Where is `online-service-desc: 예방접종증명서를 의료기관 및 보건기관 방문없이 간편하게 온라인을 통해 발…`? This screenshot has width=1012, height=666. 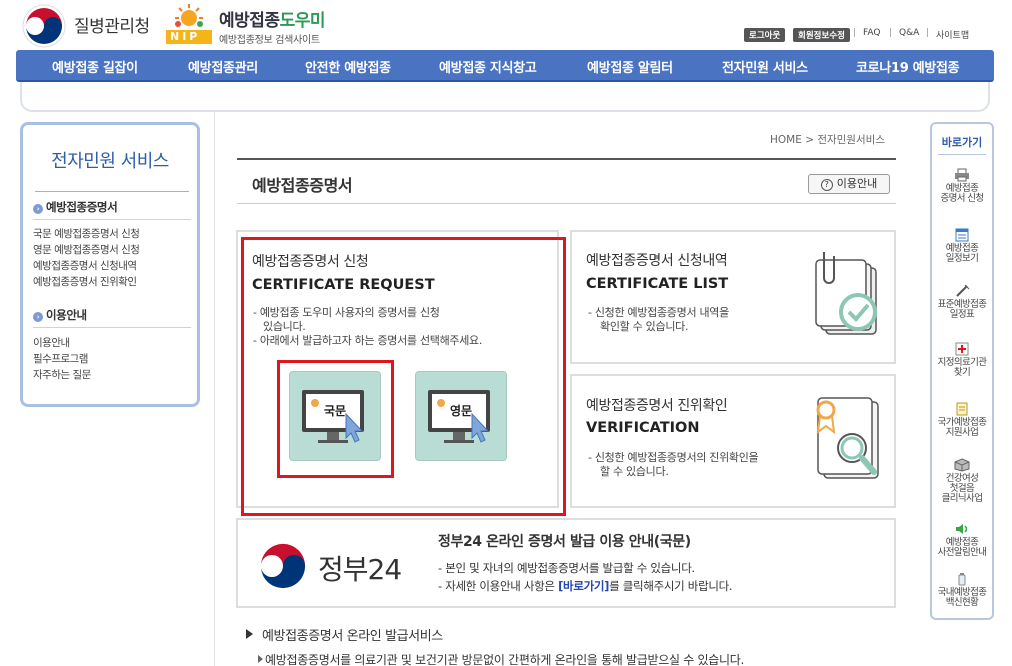 online-service-desc: 예방접종증명서를 의료기관 및 보건기관 방문없이 간편하게 온라인을 통해 발… is located at coordinates (505, 659).